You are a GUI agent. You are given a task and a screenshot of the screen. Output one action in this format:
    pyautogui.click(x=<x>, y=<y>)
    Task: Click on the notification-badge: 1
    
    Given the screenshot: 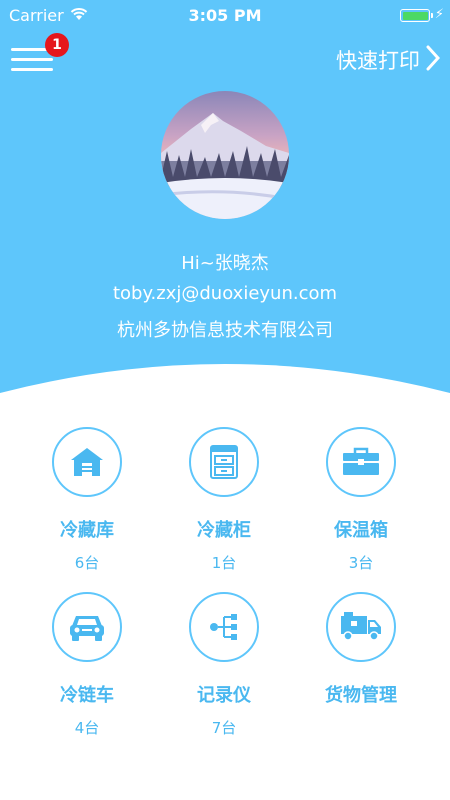 What is the action you would take?
    pyautogui.click(x=57, y=45)
    